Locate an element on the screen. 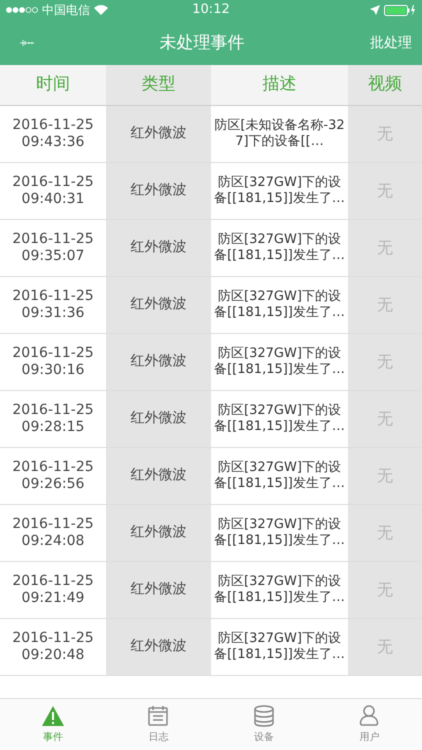 Image resolution: width=422 pixels, height=750 pixels. event-datetime: 2016-11-25 09:24:08 is located at coordinates (53, 533).